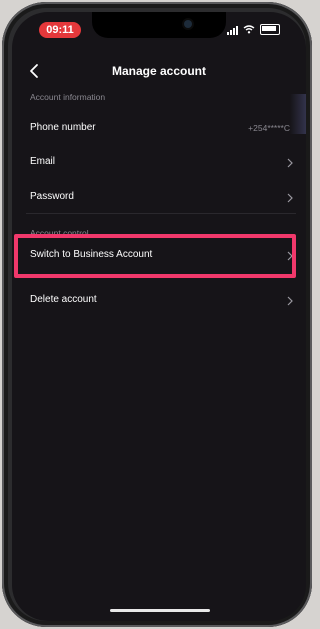  I want to click on password-row: Password, so click(159, 198).